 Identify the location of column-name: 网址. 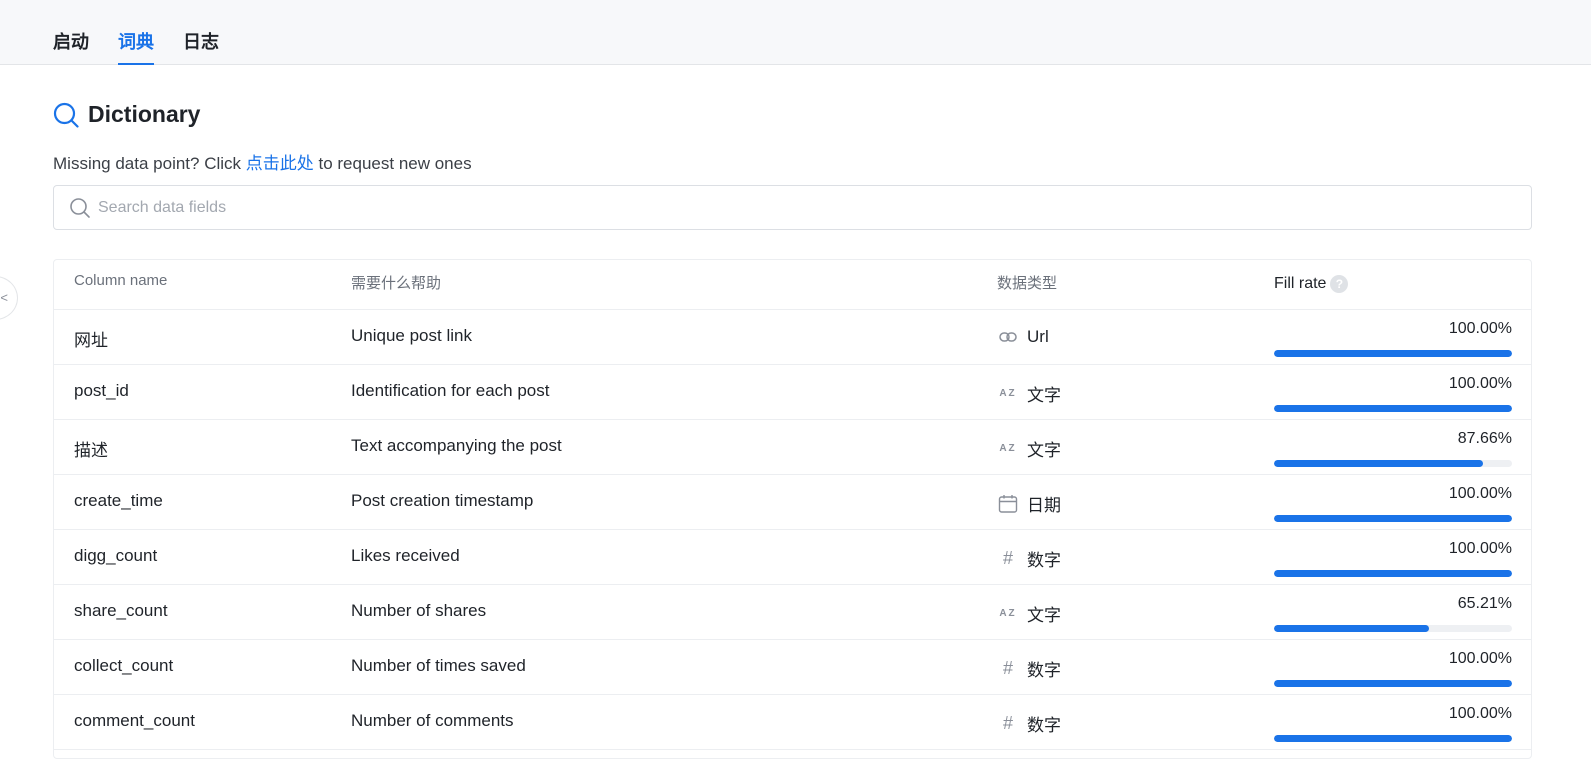
(91, 340).